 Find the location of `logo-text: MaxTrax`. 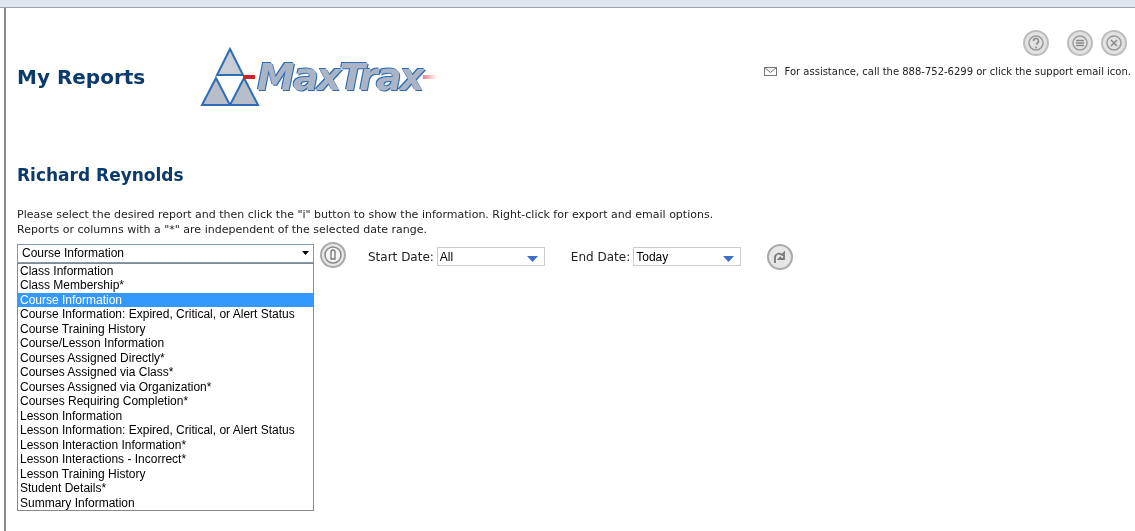

logo-text: MaxTrax is located at coordinates (340, 77).